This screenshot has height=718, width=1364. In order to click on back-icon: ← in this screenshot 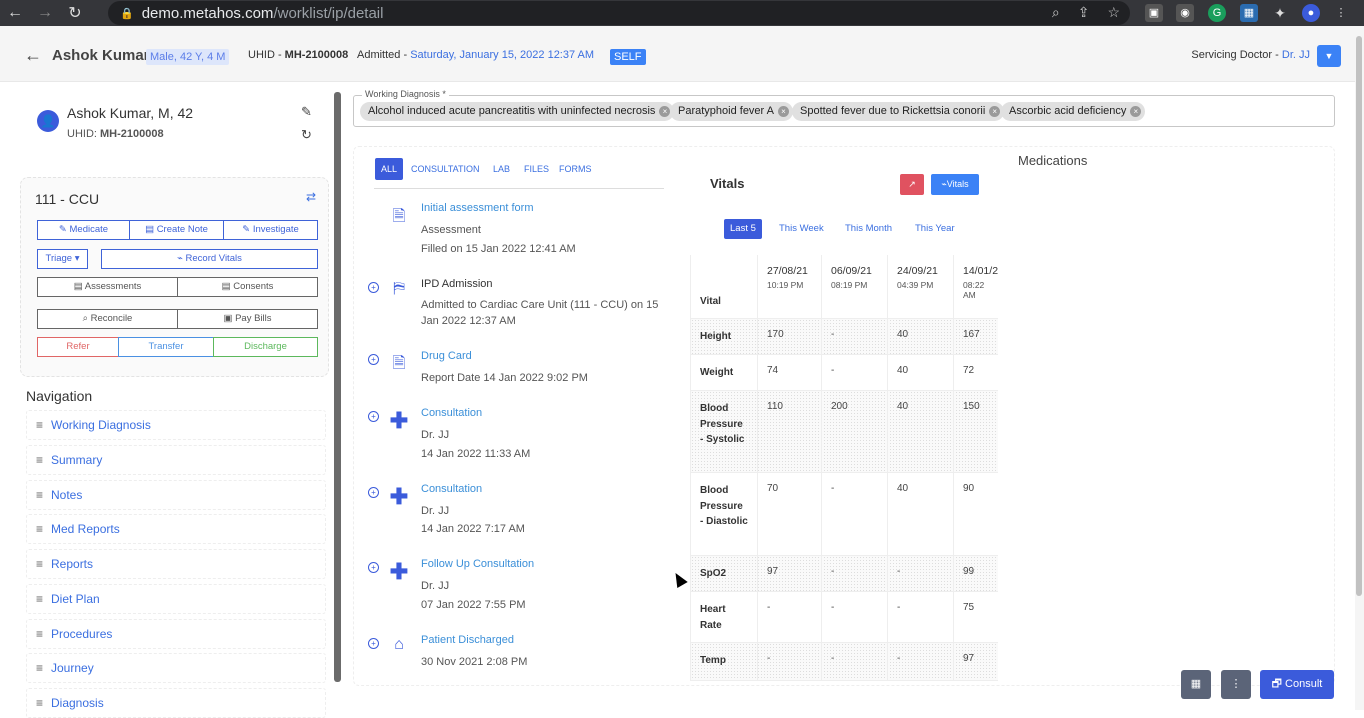, I will do `click(15, 13)`.